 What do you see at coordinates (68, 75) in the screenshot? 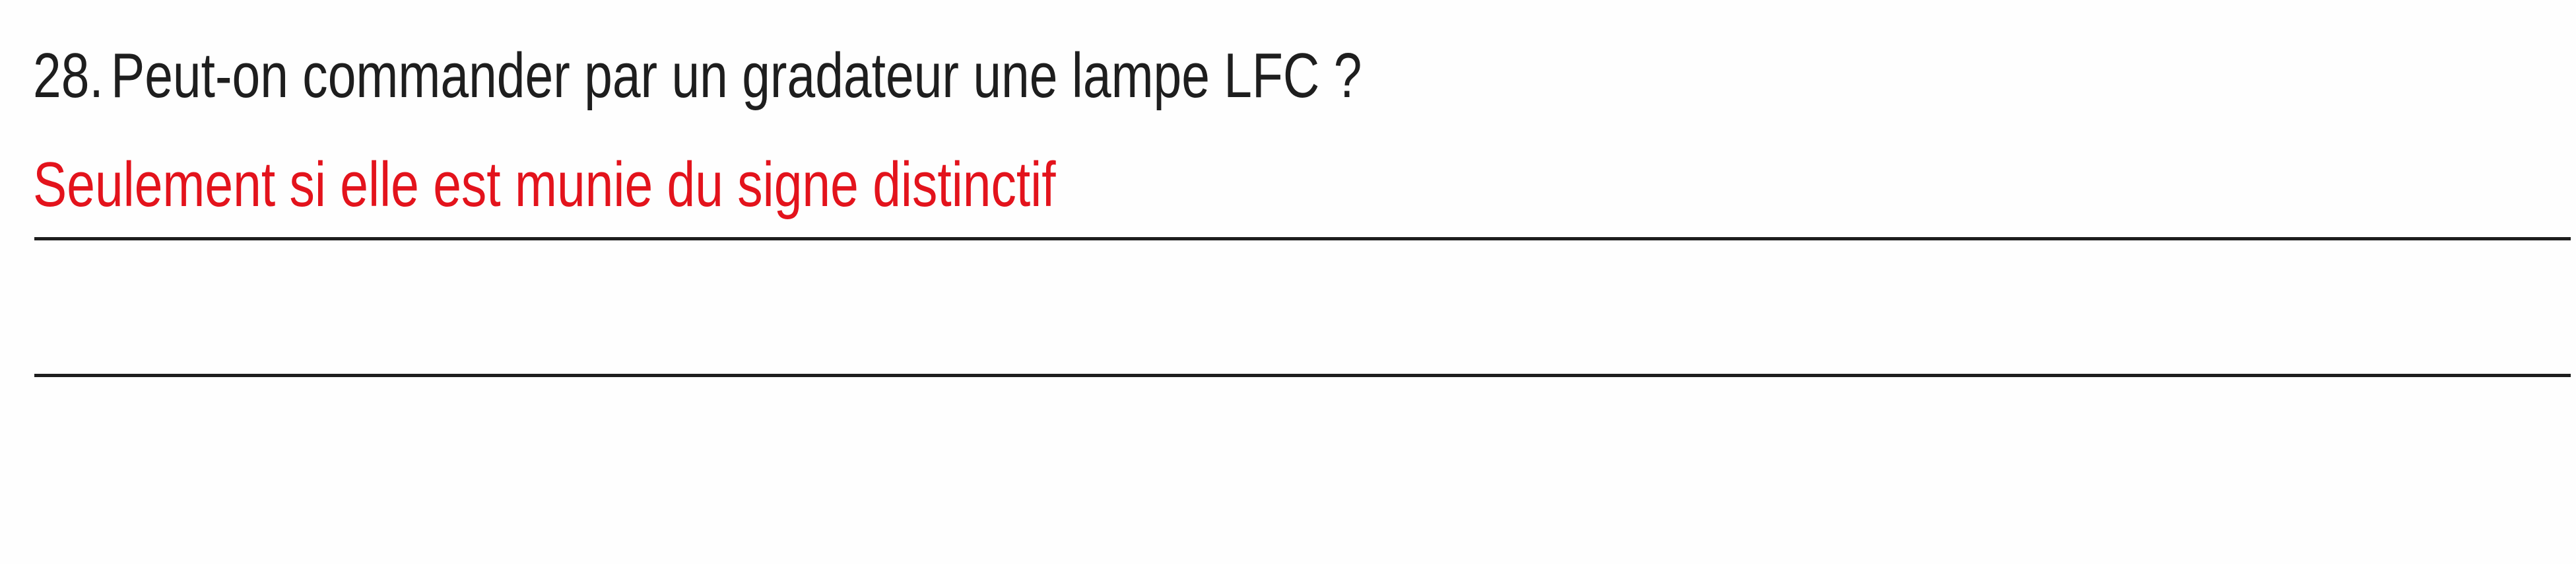
I see `question-number: 28.` at bounding box center [68, 75].